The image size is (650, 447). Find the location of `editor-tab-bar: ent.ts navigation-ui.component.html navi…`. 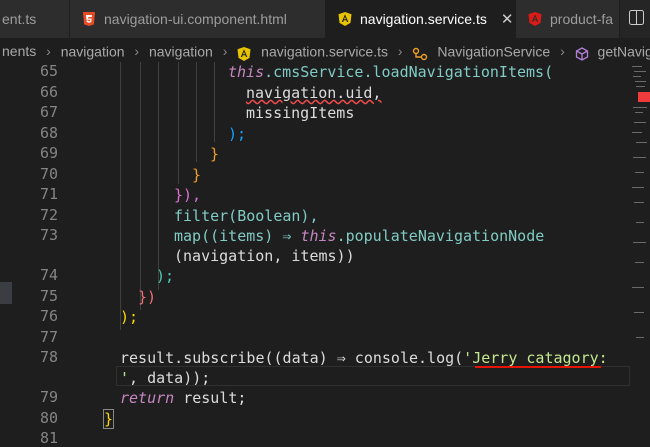

editor-tab-bar: ent.ts navigation-ui.component.html navi… is located at coordinates (325, 19).